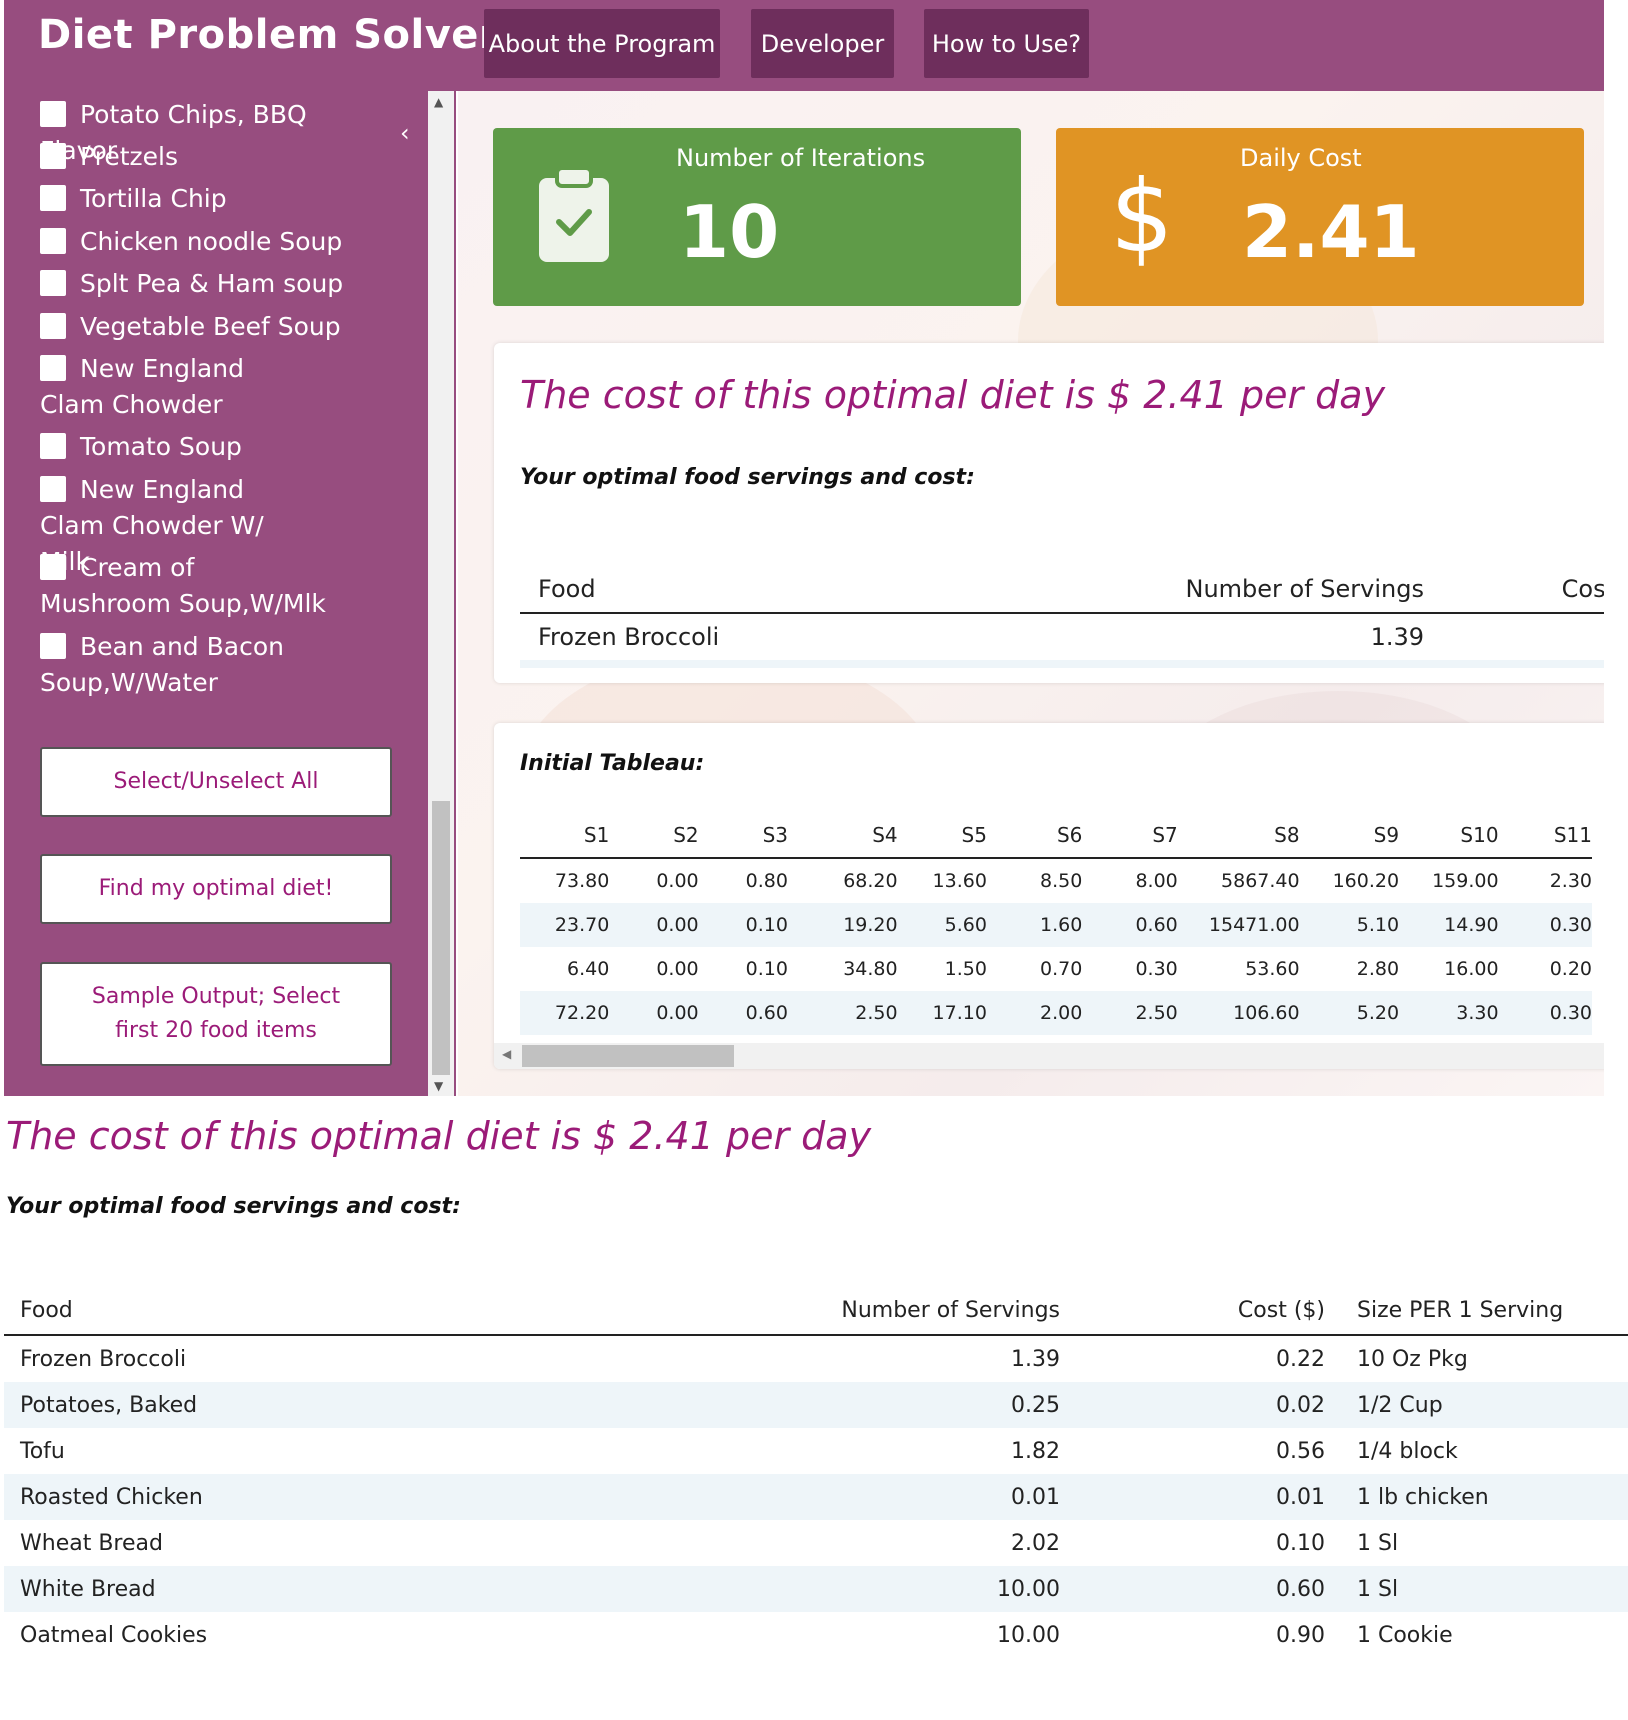 This screenshot has width=1628, height=1720. Describe the element at coordinates (1300, 1635) in the screenshot. I see `cost-cell: 0.90` at that location.